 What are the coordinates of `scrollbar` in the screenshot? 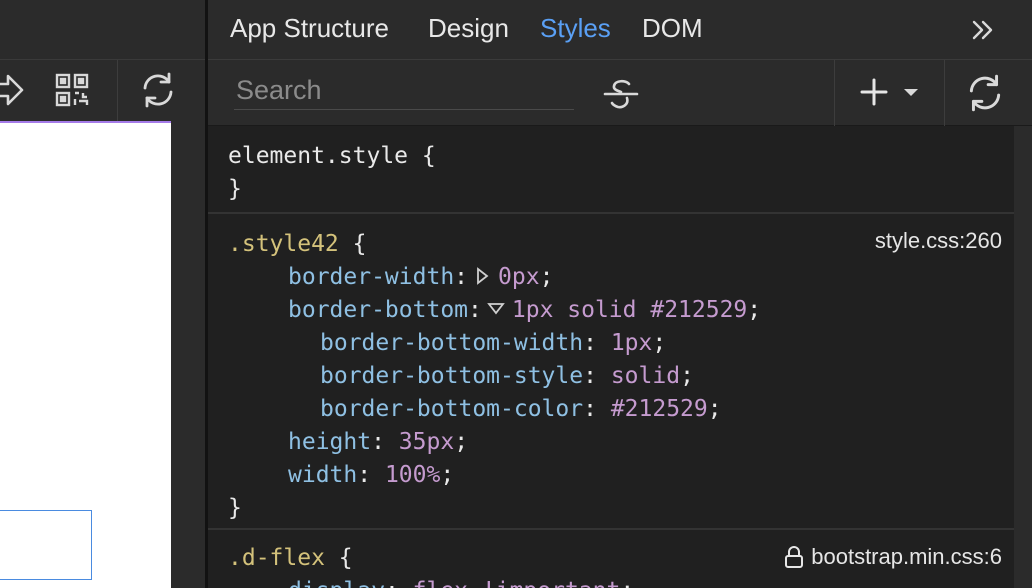 It's located at (1023, 357).